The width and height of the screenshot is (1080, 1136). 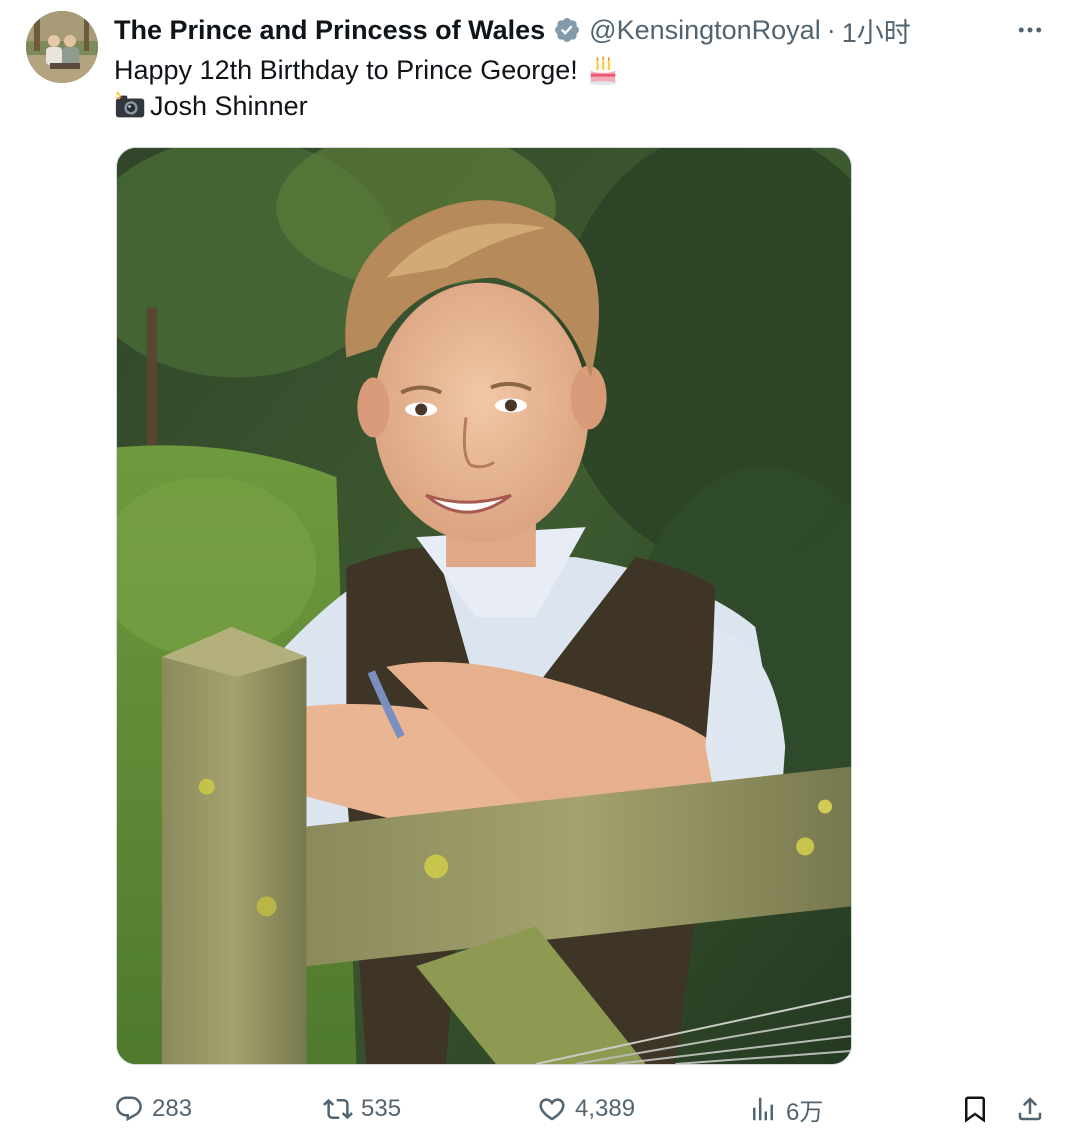 I want to click on views-button: 6万, so click(x=785, y=1109).